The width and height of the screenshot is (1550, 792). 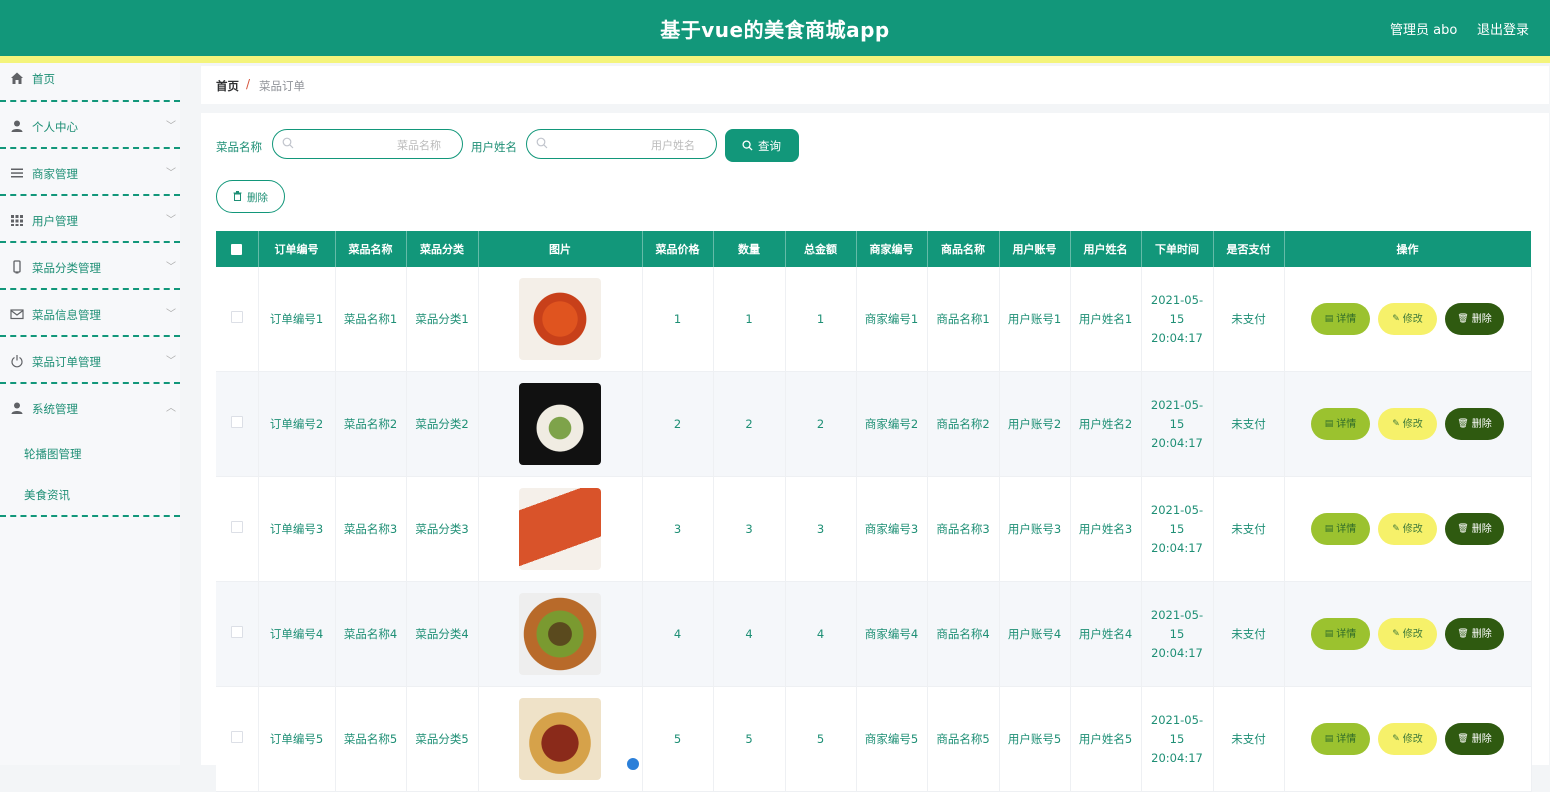 I want to click on quantity-cell: 5, so click(x=749, y=739).